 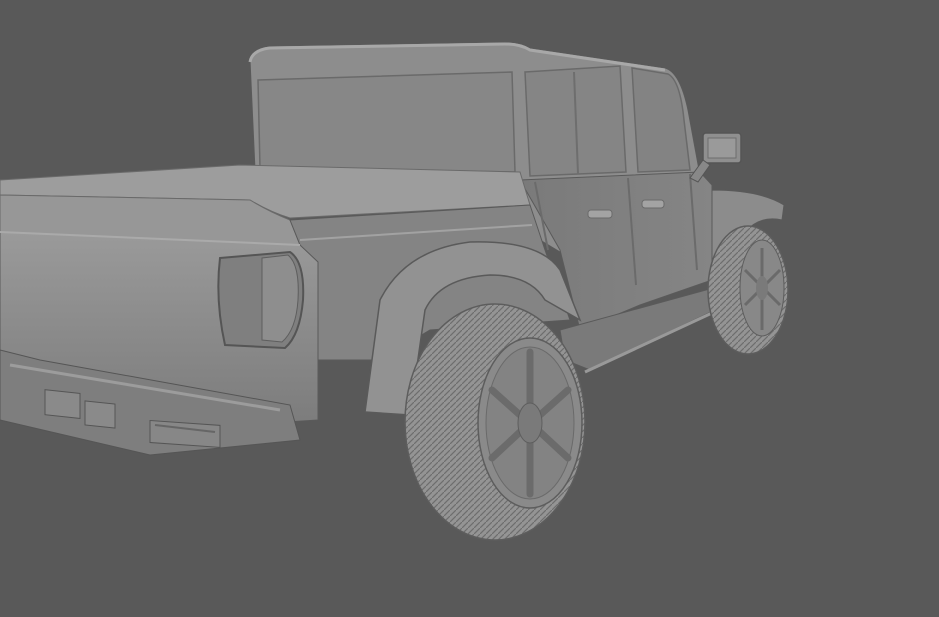 What do you see at coordinates (600, 214) in the screenshot?
I see `door-handle-rear` at bounding box center [600, 214].